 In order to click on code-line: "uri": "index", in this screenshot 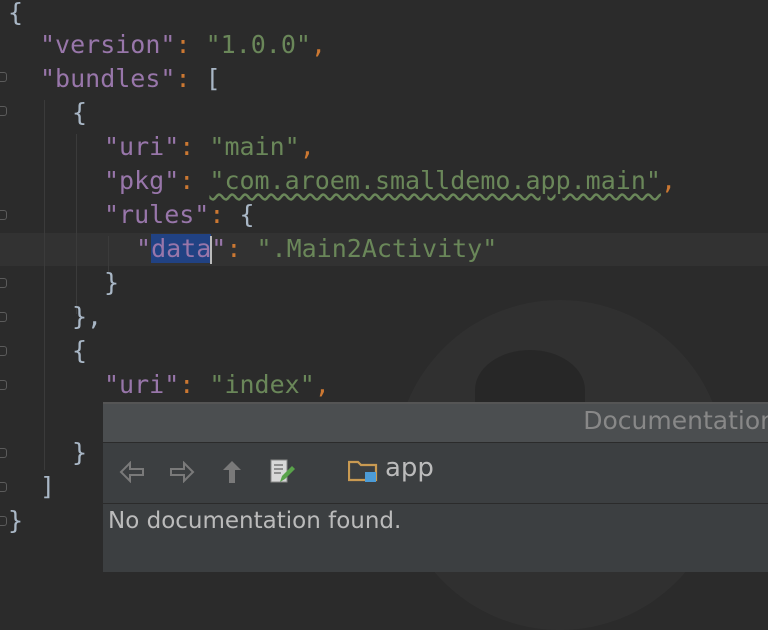, I will do `click(217, 385)`.